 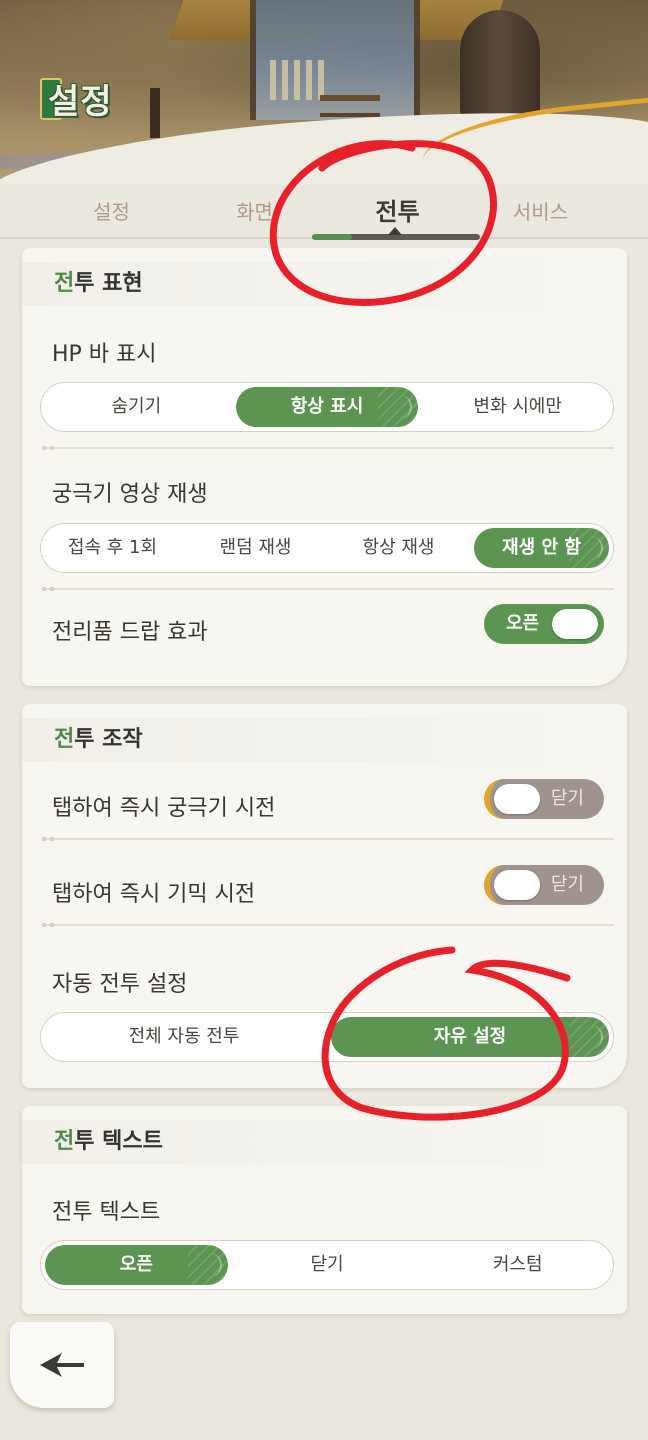 I want to click on section-title-rest: 투 조작, so click(x=108, y=739).